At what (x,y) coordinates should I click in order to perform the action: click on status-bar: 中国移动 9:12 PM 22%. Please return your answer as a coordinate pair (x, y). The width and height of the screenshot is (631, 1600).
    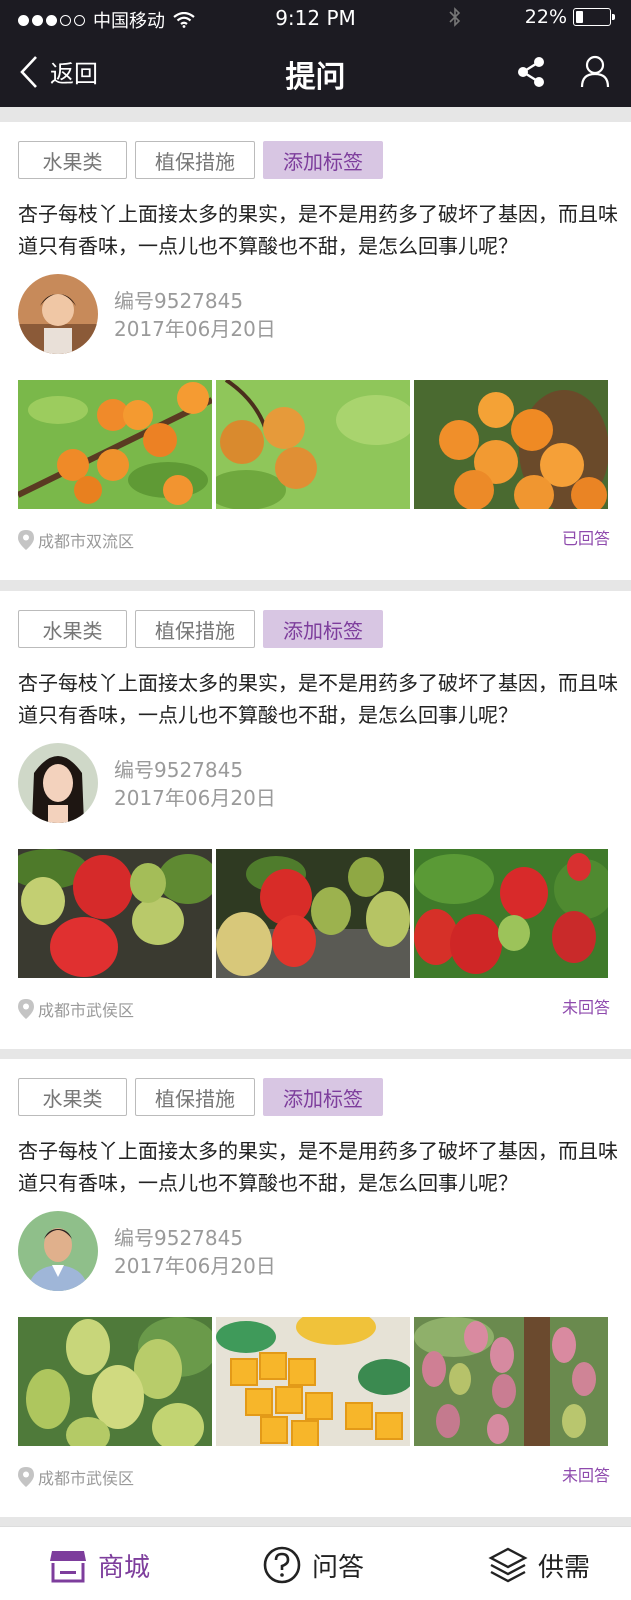
    Looking at the image, I should click on (315, 17).